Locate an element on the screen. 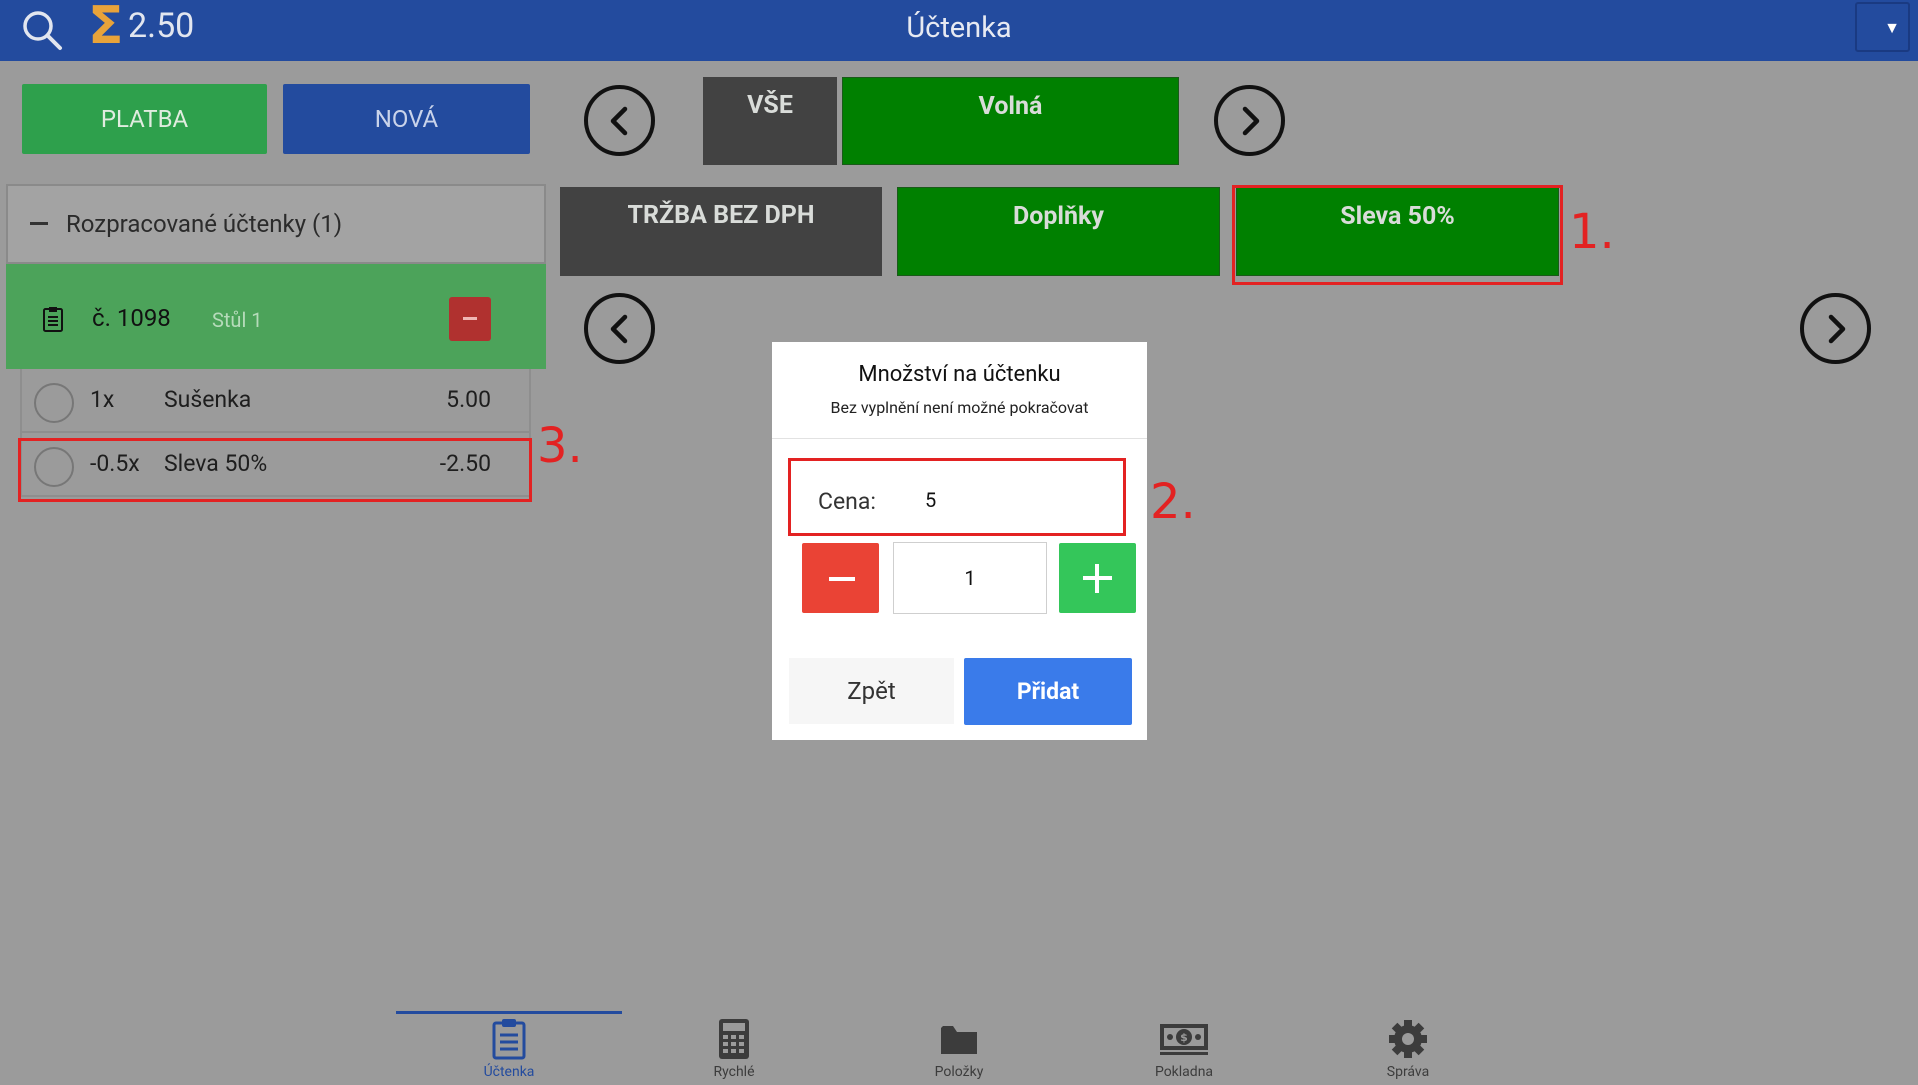 The width and height of the screenshot is (1918, 1085). delete-receipt-button is located at coordinates (470, 319).